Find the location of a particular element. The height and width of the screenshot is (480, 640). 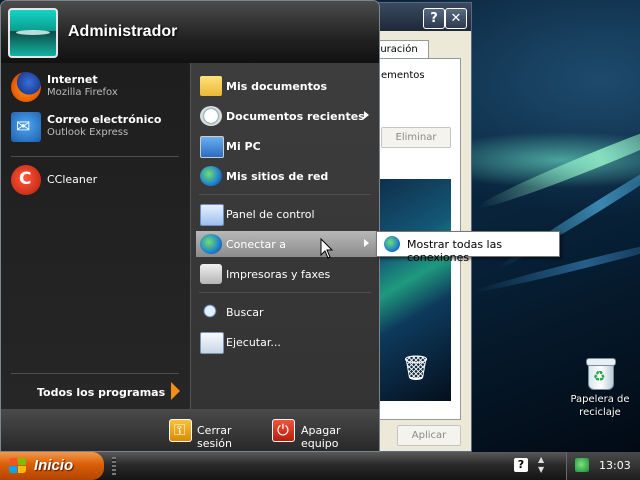

start-label: Inicio is located at coordinates (54, 465).